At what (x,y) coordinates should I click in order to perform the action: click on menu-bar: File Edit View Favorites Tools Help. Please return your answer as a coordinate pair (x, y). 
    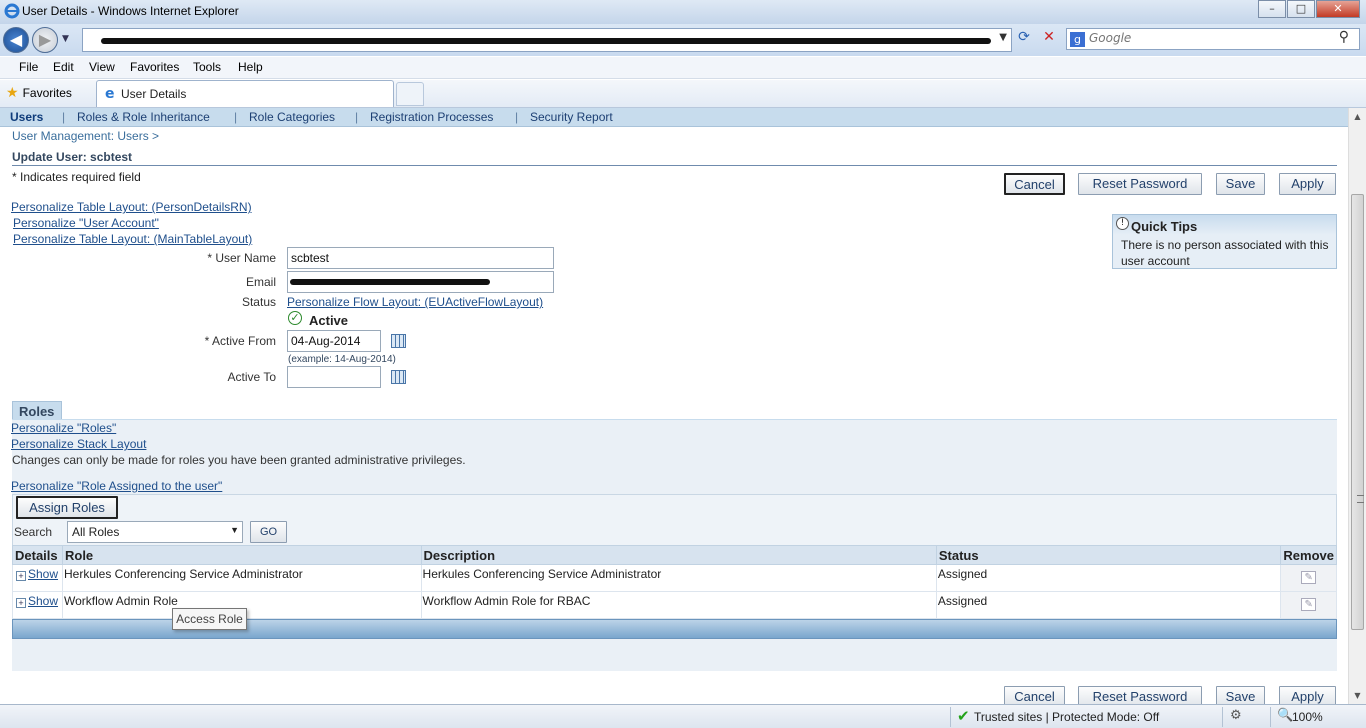
    Looking at the image, I should click on (683, 68).